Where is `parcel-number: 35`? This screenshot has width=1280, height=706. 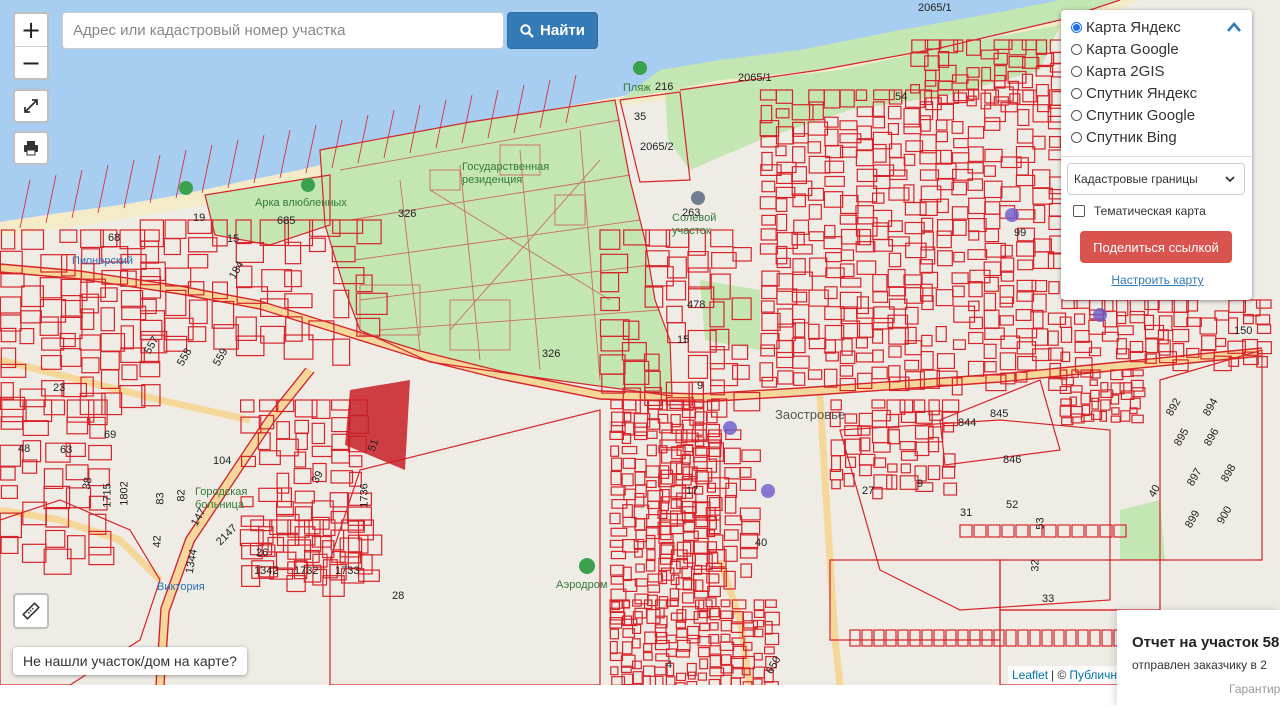 parcel-number: 35 is located at coordinates (640, 117).